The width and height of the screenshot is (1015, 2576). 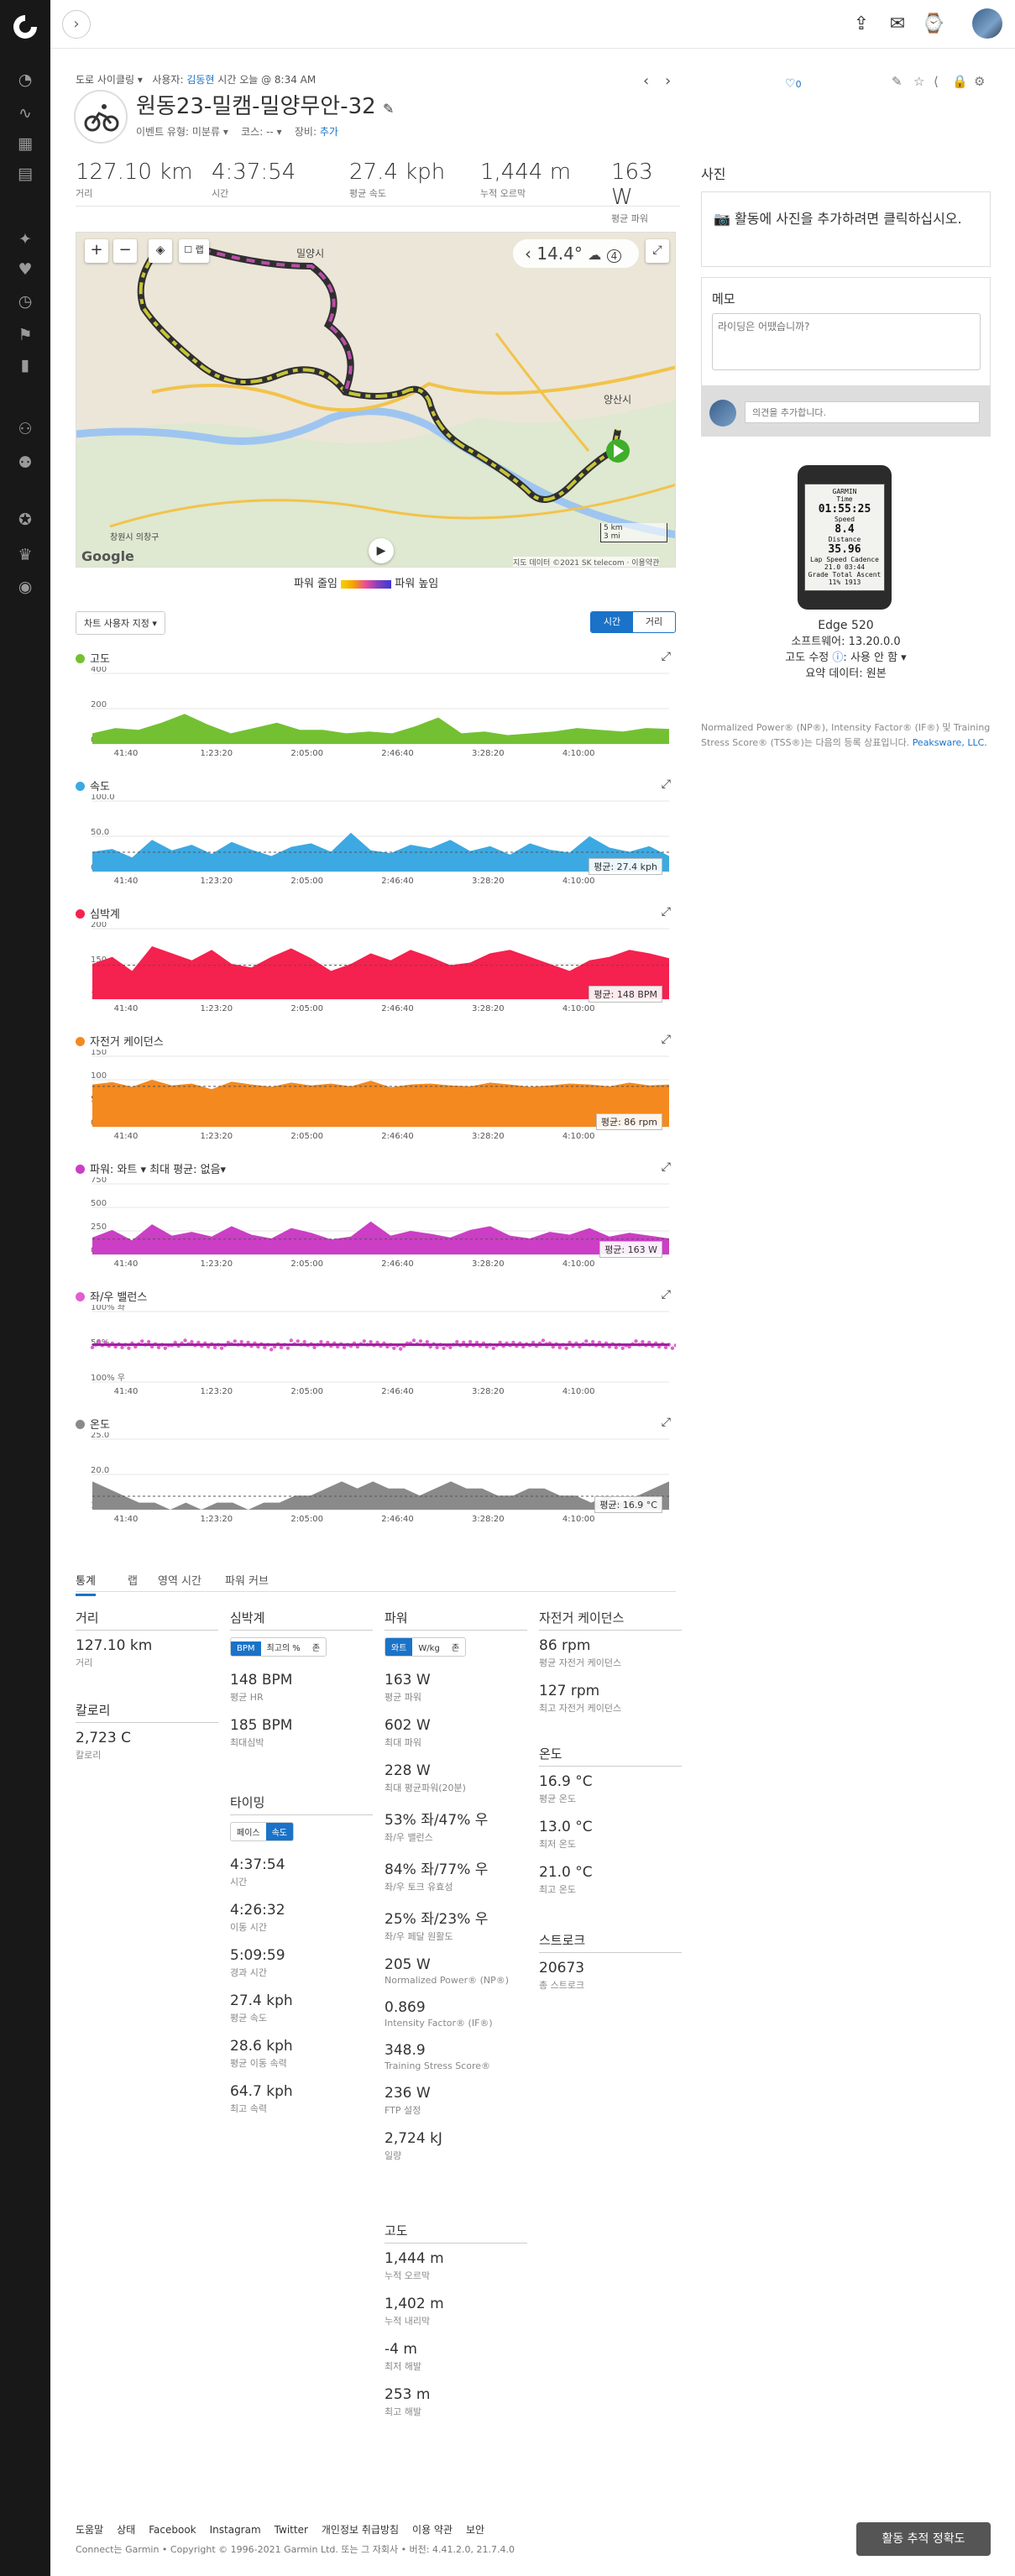 I want to click on gear-add-link: 추가, so click(x=329, y=132).